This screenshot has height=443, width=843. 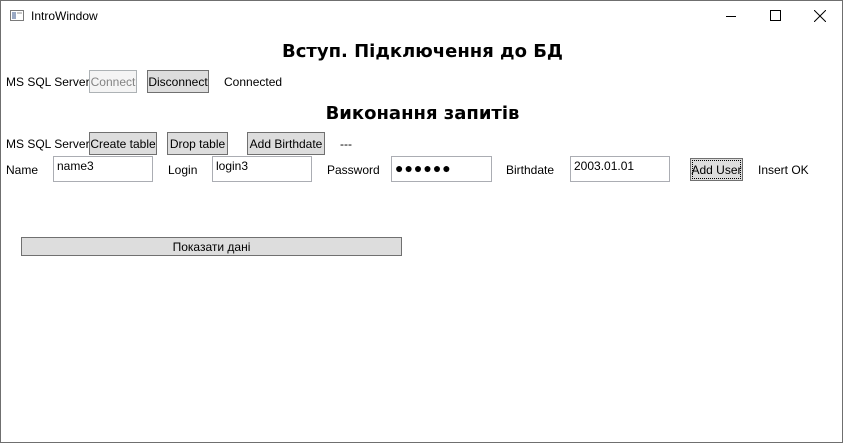 What do you see at coordinates (820, 16) in the screenshot?
I see `close-icon` at bounding box center [820, 16].